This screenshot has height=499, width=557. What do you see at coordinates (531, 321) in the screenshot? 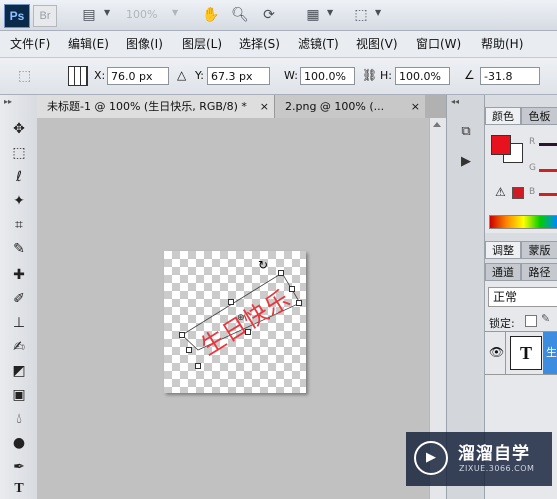
I see `lock-transparent-icon` at bounding box center [531, 321].